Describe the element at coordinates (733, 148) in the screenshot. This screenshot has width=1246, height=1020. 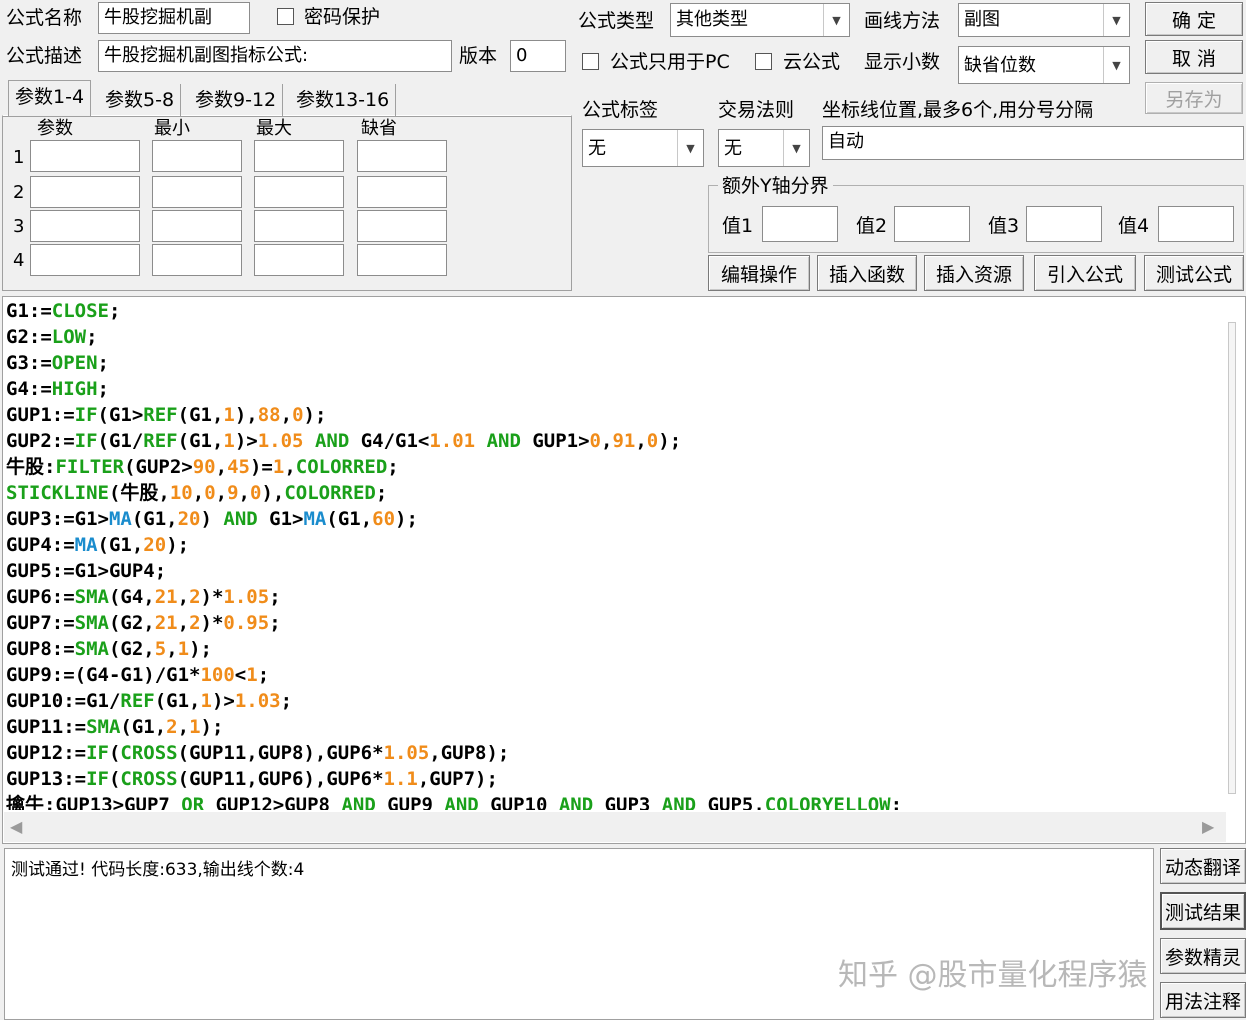
I see `trade-rule-value: 无` at that location.